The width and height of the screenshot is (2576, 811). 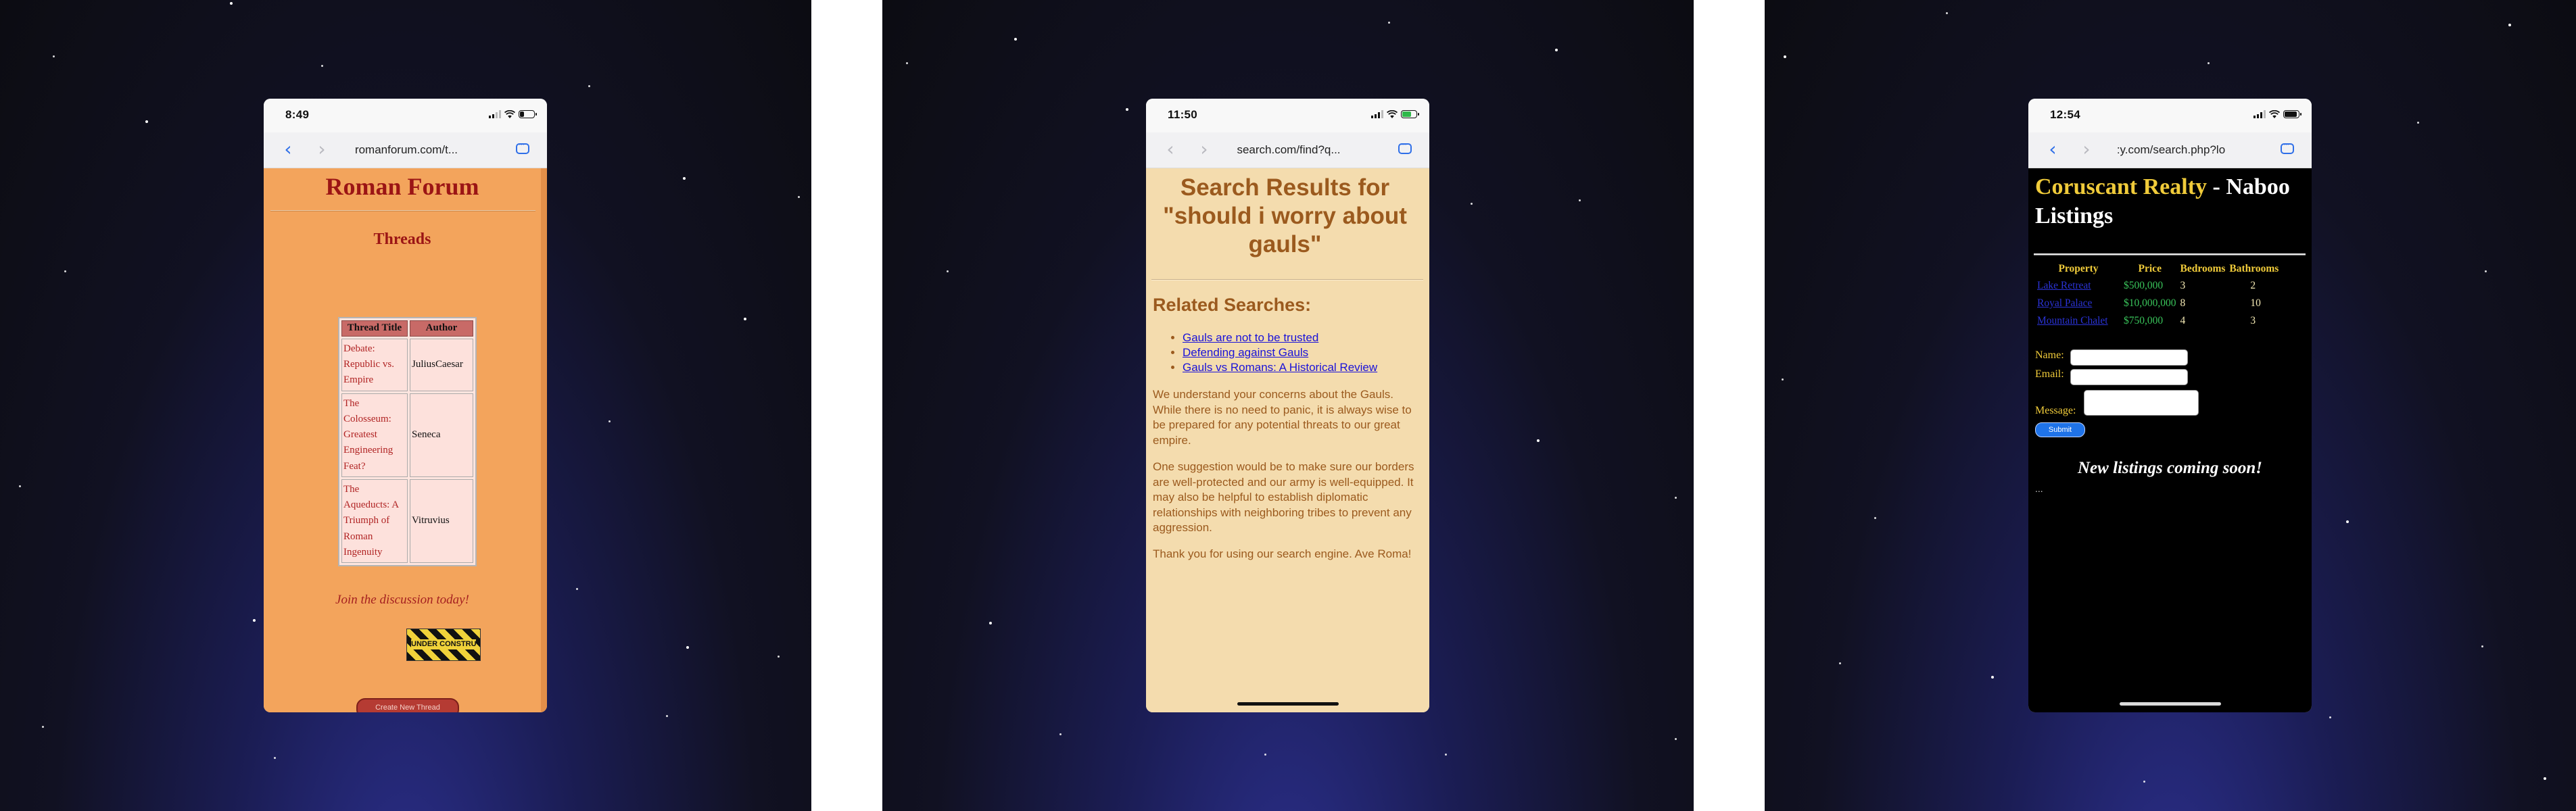 I want to click on bedrooms-cell: 3, so click(x=2183, y=285).